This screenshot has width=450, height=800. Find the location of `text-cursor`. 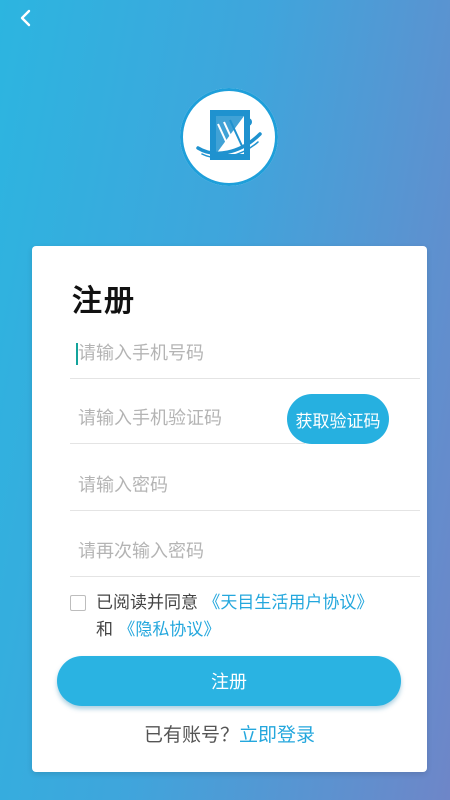

text-cursor is located at coordinates (77, 354).